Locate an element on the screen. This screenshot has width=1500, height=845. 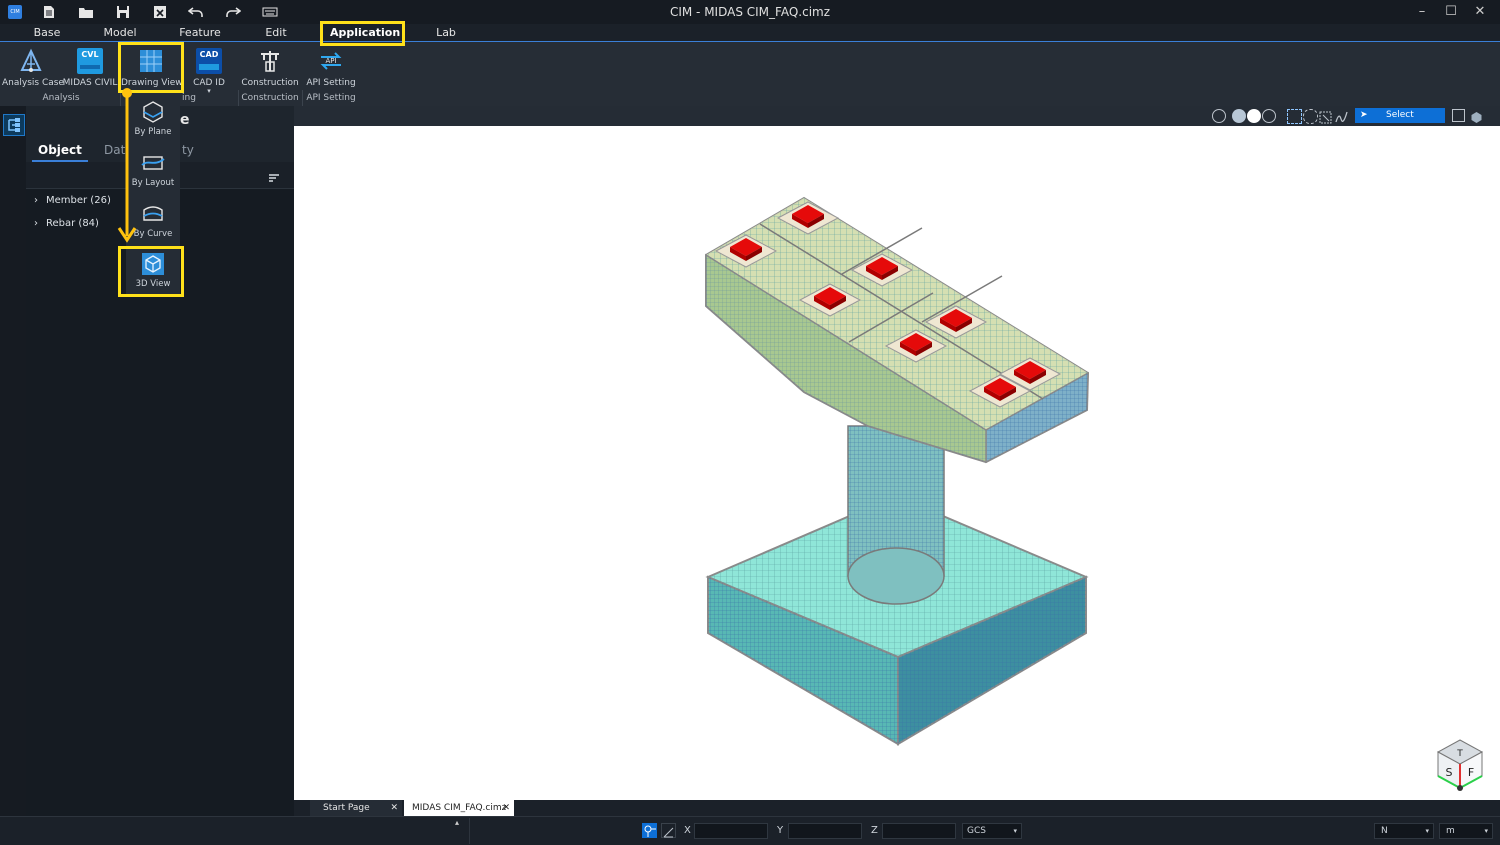
svg-text: API is located at coordinates (330, 61).